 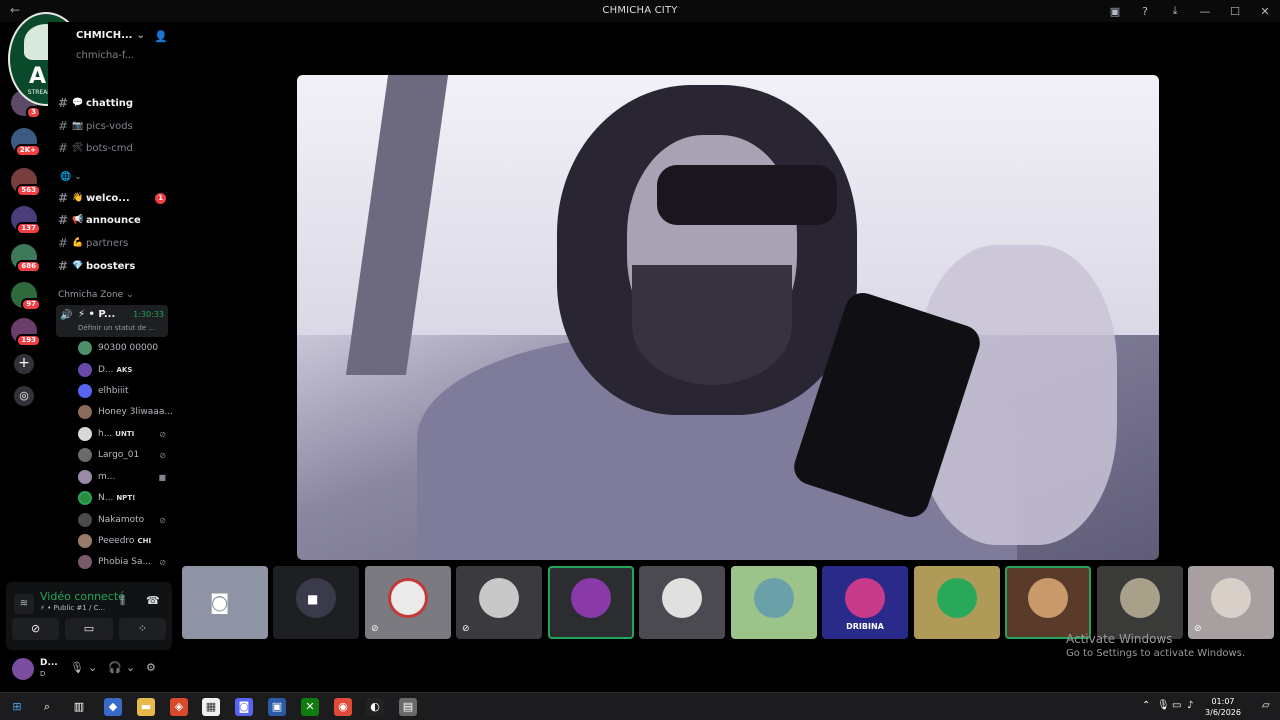 I want to click on server-icon: 2K+, so click(x=26, y=142).